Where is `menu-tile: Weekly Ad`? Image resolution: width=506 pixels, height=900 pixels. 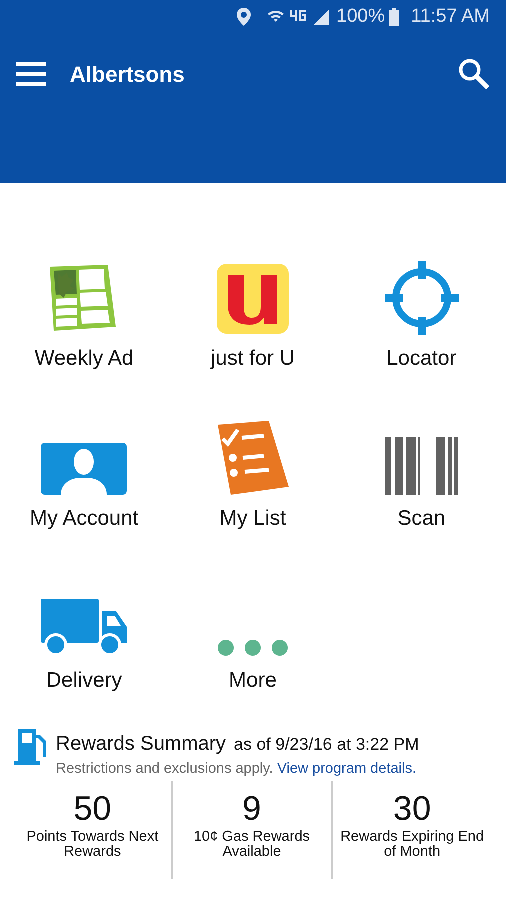
menu-tile: Weekly Ad is located at coordinates (84, 315).